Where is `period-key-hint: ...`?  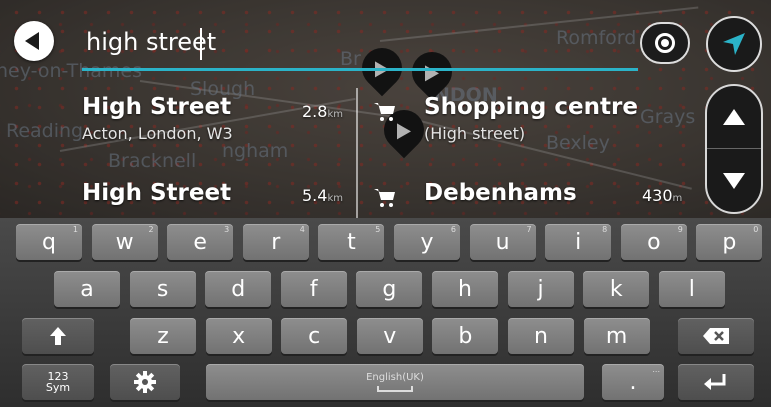 period-key-hint: ... is located at coordinates (656, 369).